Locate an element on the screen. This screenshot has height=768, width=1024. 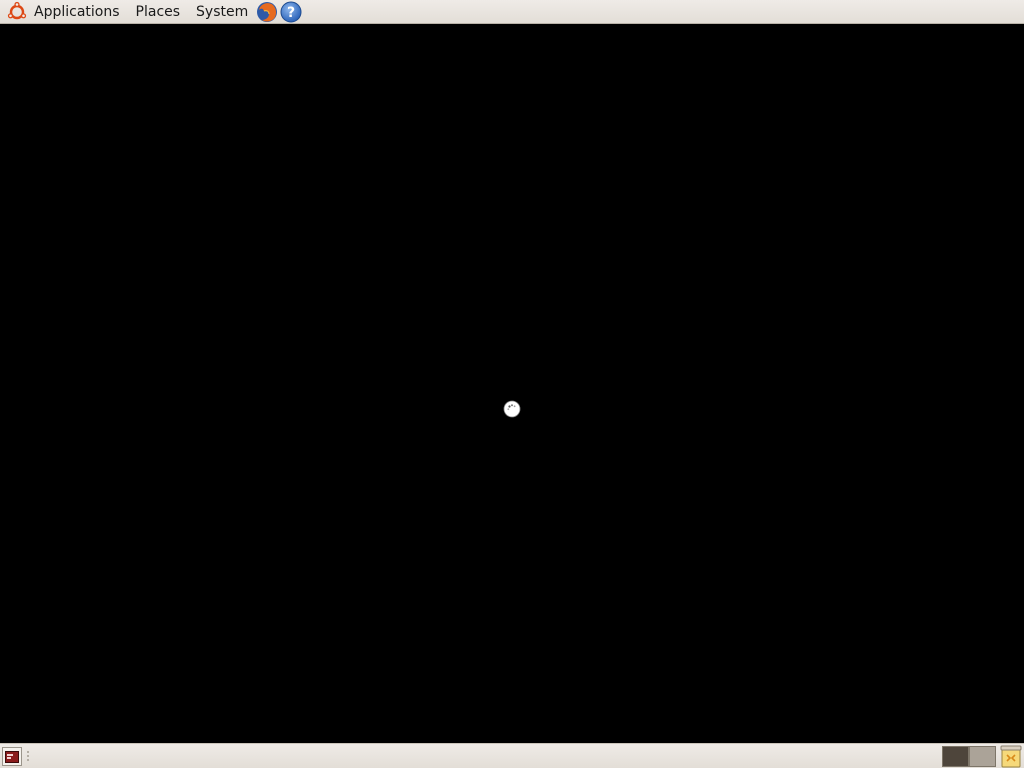
firefox-icon is located at coordinates (267, 11).